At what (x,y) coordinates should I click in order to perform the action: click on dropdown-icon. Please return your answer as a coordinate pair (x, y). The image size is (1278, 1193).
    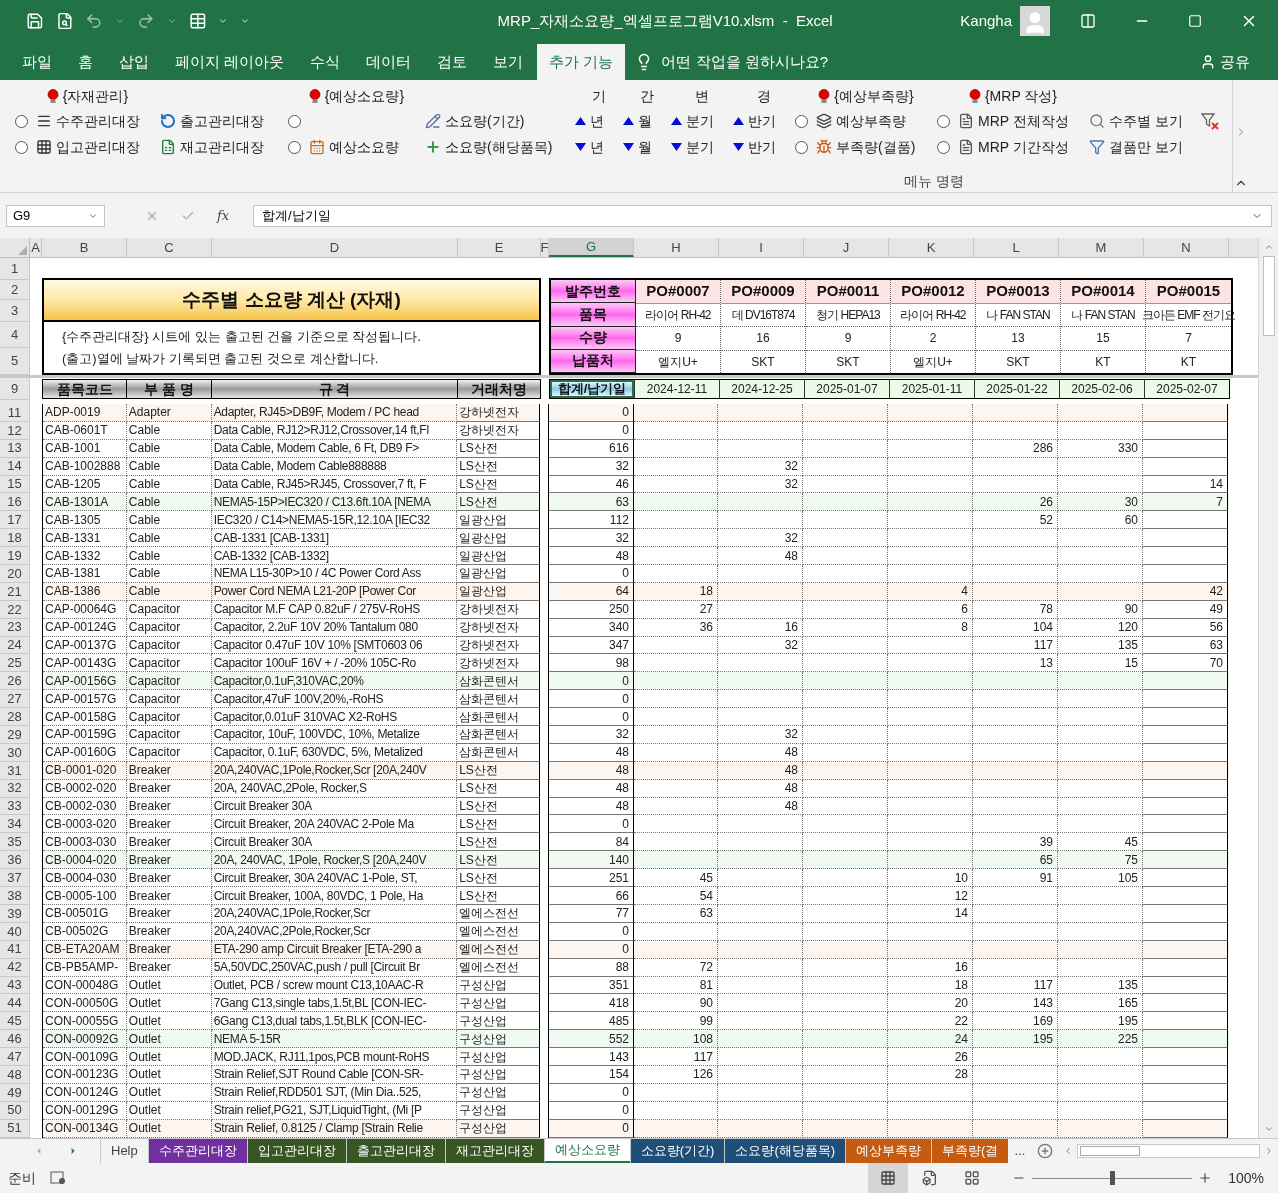
    Looking at the image, I should click on (223, 21).